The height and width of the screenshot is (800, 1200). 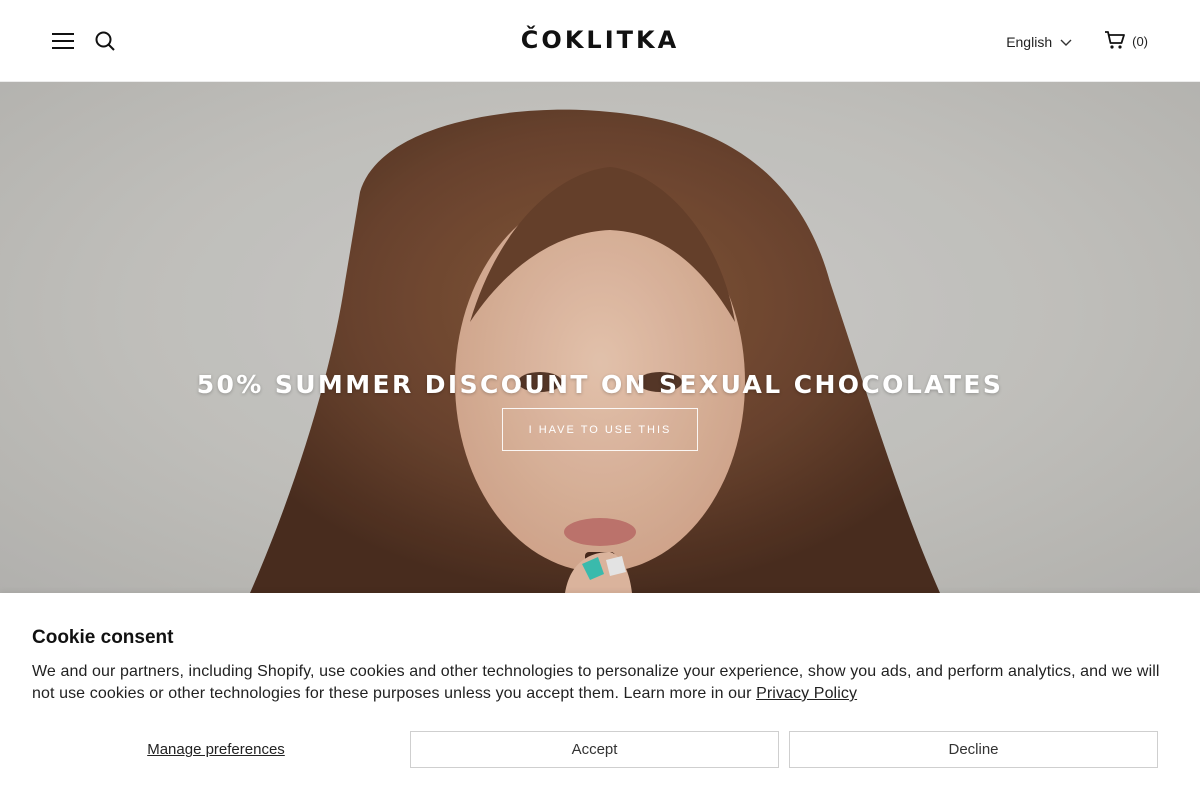 I want to click on cookie-title: Cookie consent, so click(x=103, y=637).